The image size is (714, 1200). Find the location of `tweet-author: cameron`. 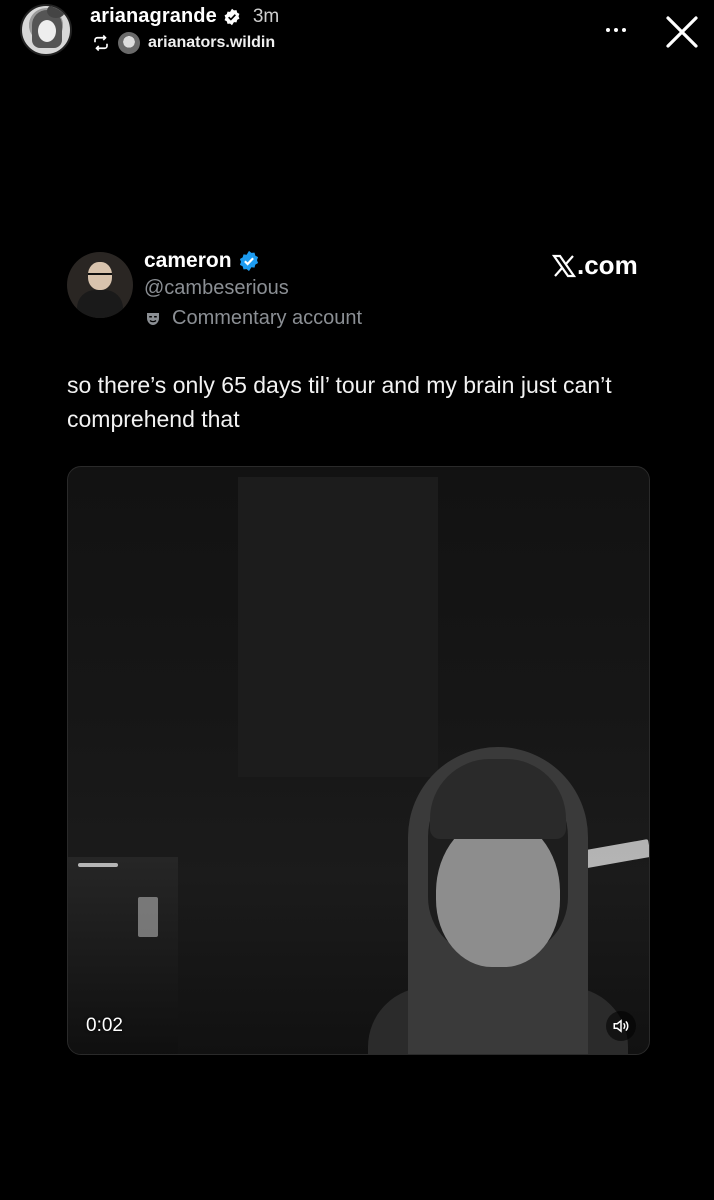

tweet-author: cameron is located at coordinates (202, 261).